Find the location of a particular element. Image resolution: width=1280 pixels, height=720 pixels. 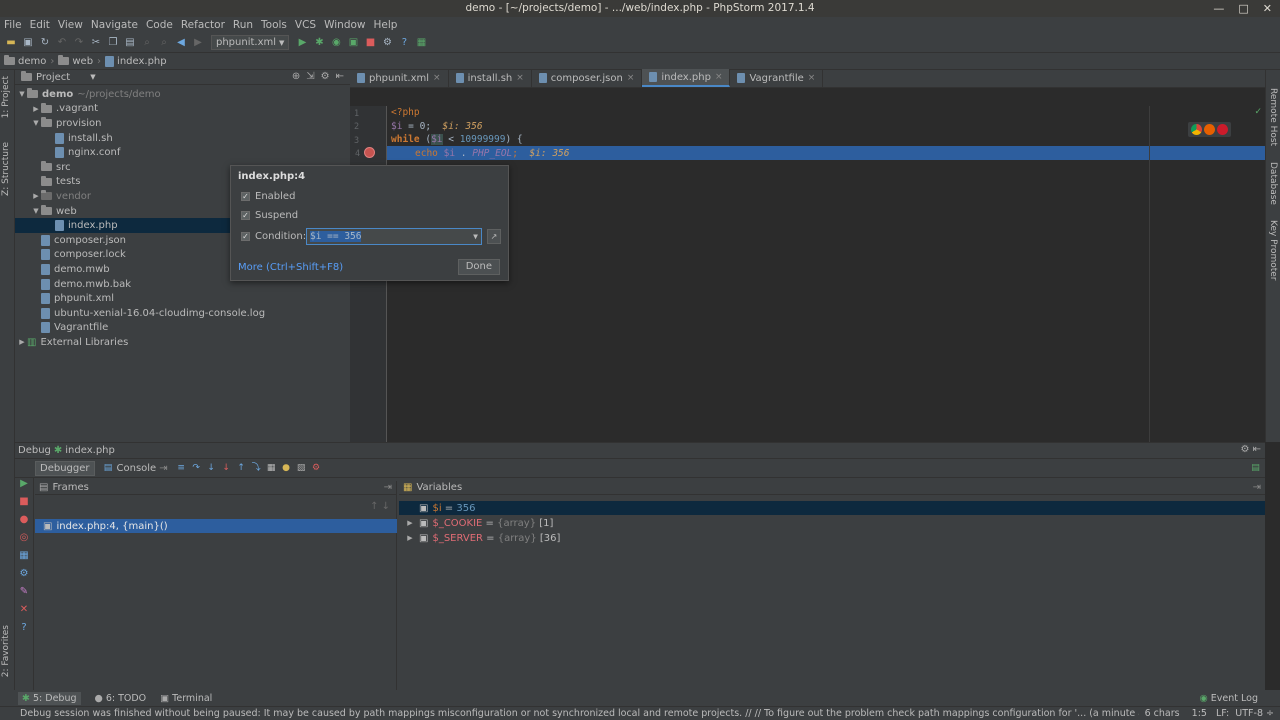

view-breakpoints-icon: ▧ is located at coordinates (301, 468).